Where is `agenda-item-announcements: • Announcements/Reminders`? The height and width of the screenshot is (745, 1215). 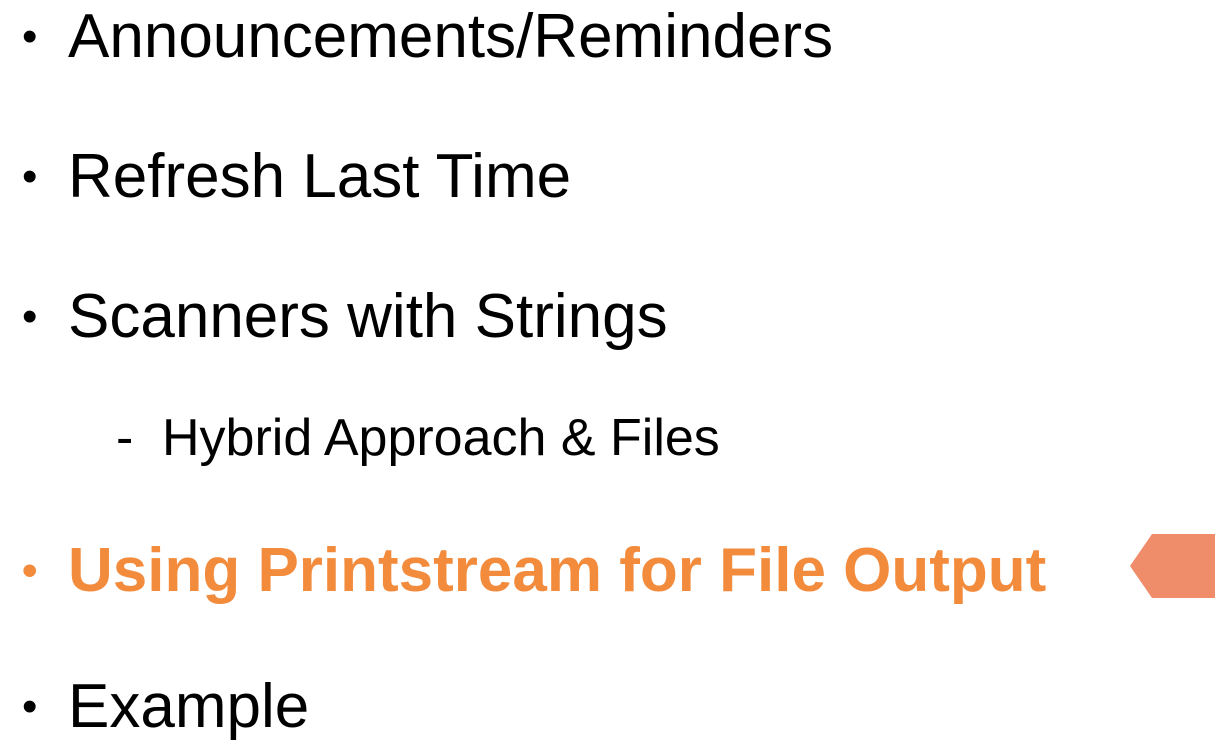
agenda-item-announcements: • Announcements/Reminders is located at coordinates (427, 37).